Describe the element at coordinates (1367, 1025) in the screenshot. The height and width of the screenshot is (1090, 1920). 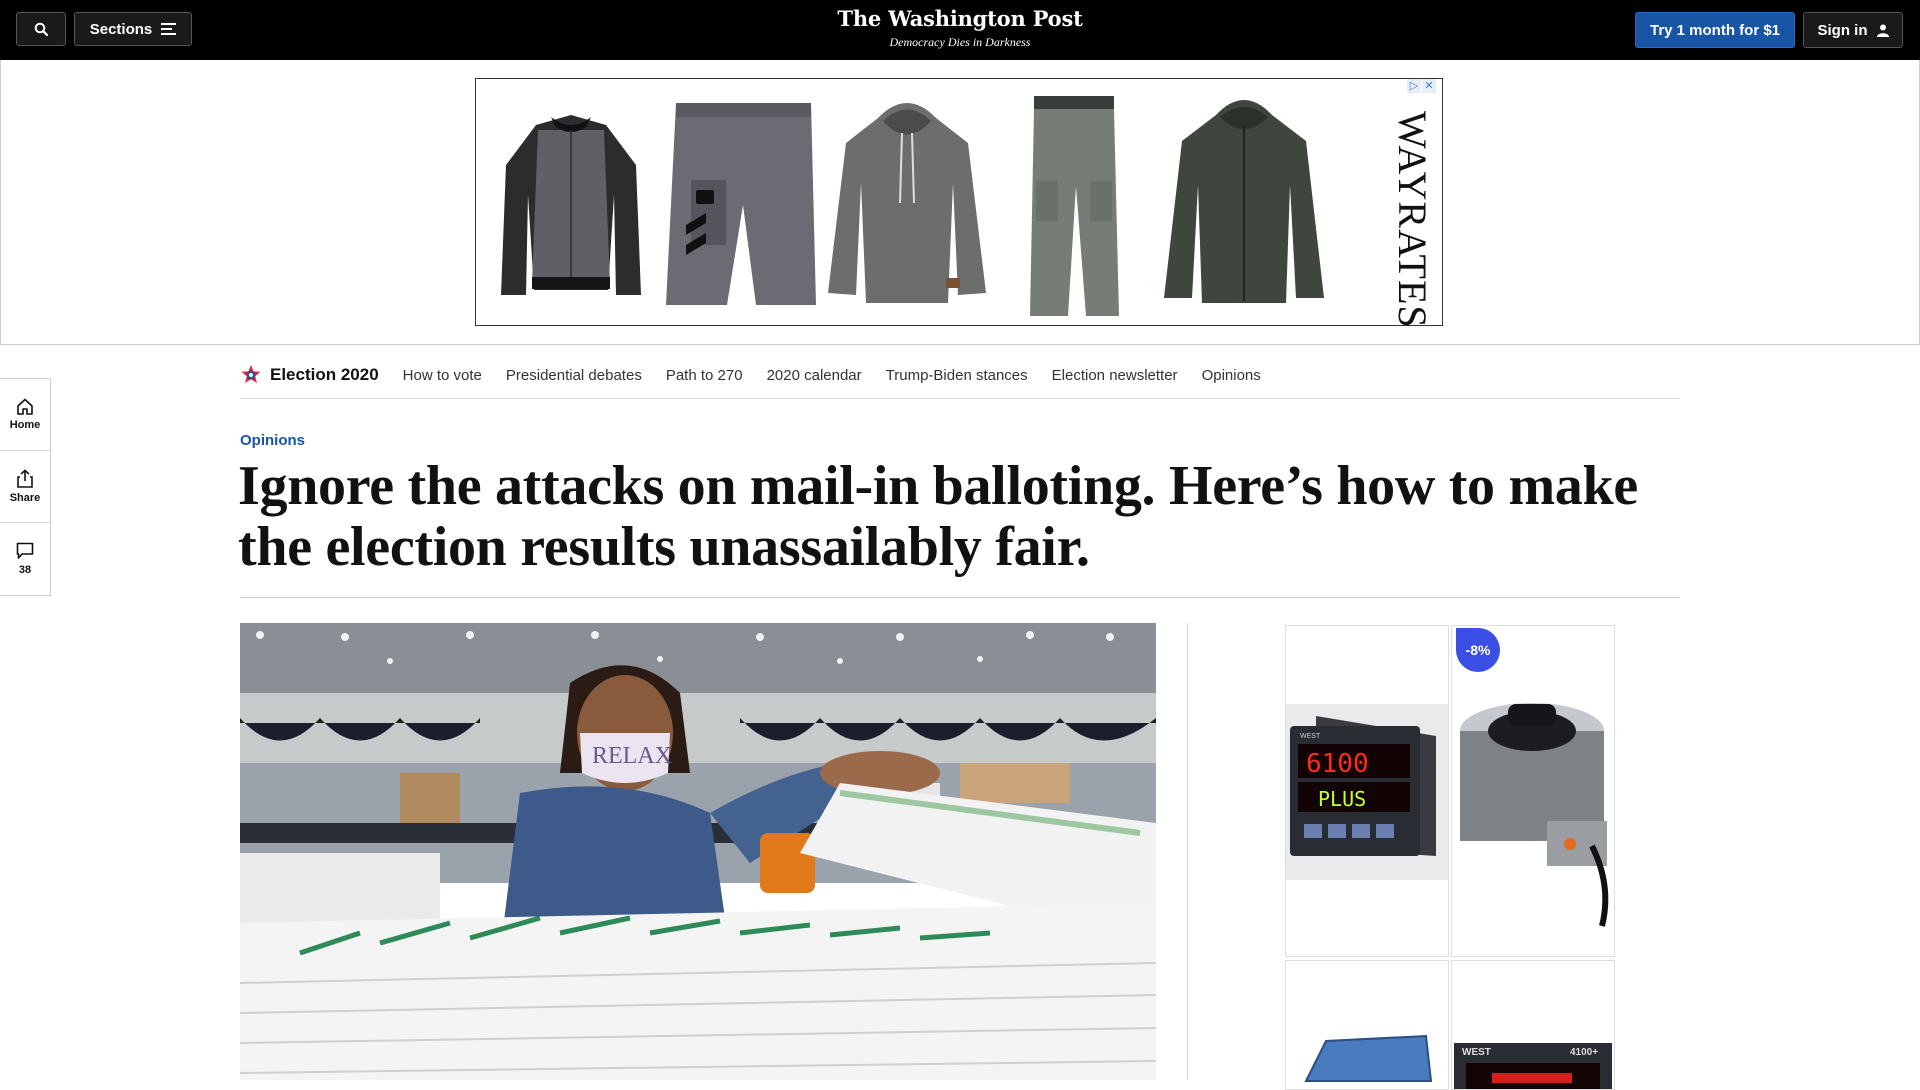
I see `ad-card-controller-box` at that location.